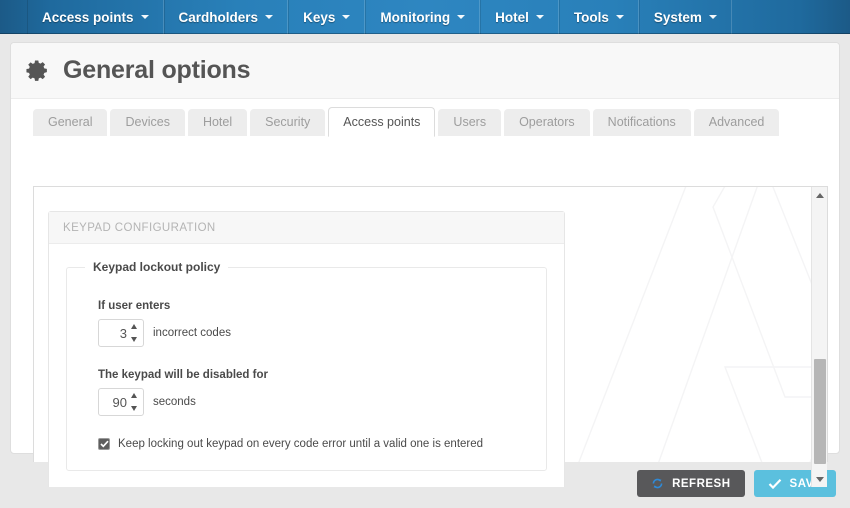  Describe the element at coordinates (677, 17) in the screenshot. I see `nav-item-label: System` at that location.